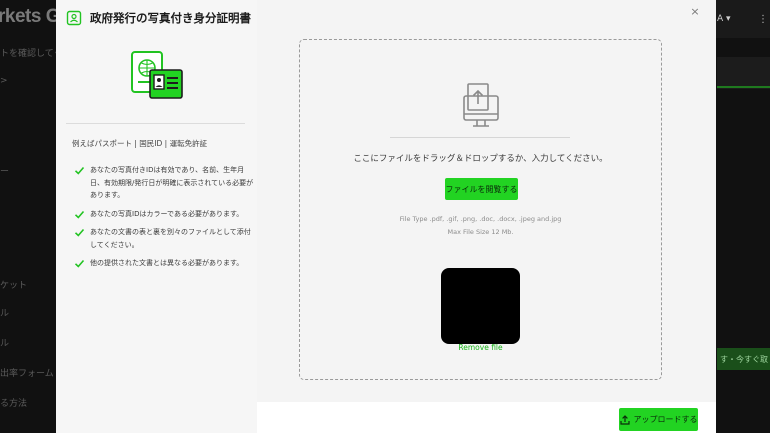 This screenshot has height=433, width=770. What do you see at coordinates (5, 172) in the screenshot?
I see `background-side-item: ー` at bounding box center [5, 172].